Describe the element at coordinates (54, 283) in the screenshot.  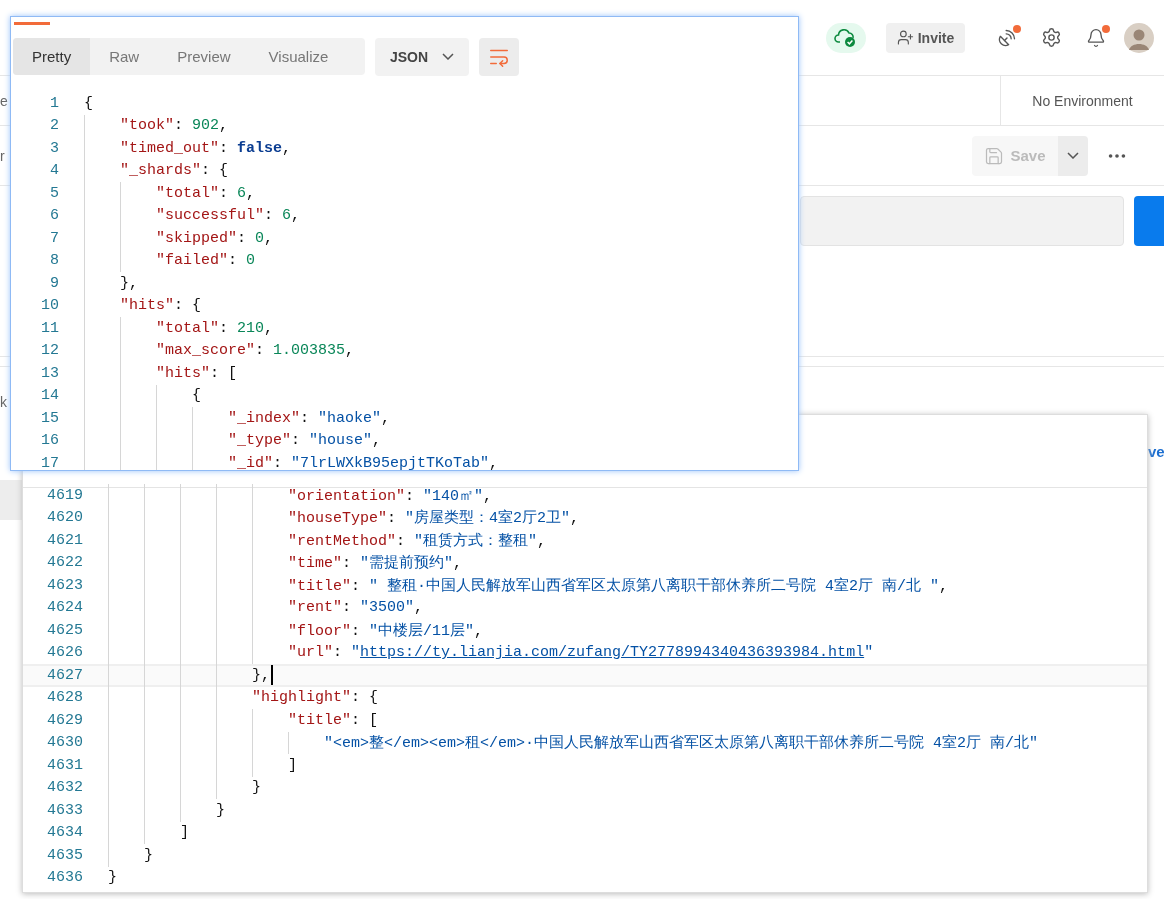
I see `line-number: 9` at that location.